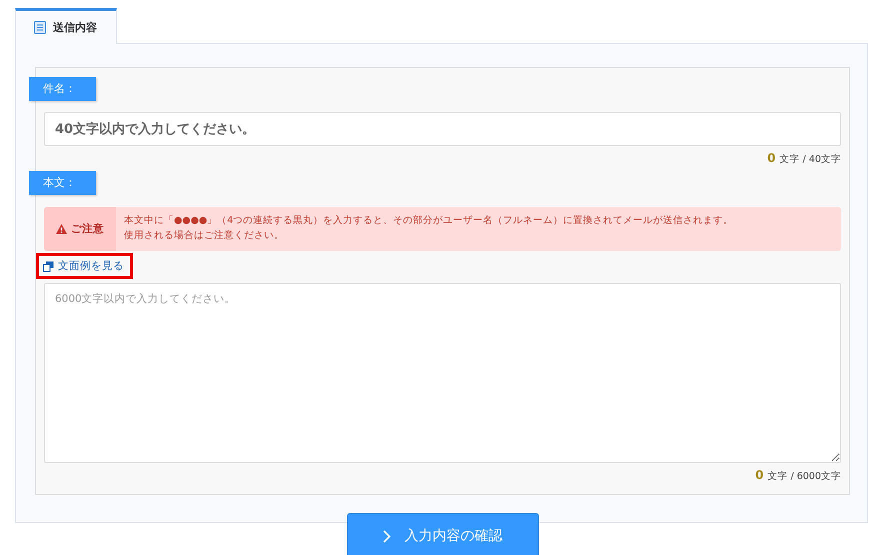 Image resolution: width=875 pixels, height=555 pixels. What do you see at coordinates (386, 536) in the screenshot?
I see `chevron-right-icon` at bounding box center [386, 536].